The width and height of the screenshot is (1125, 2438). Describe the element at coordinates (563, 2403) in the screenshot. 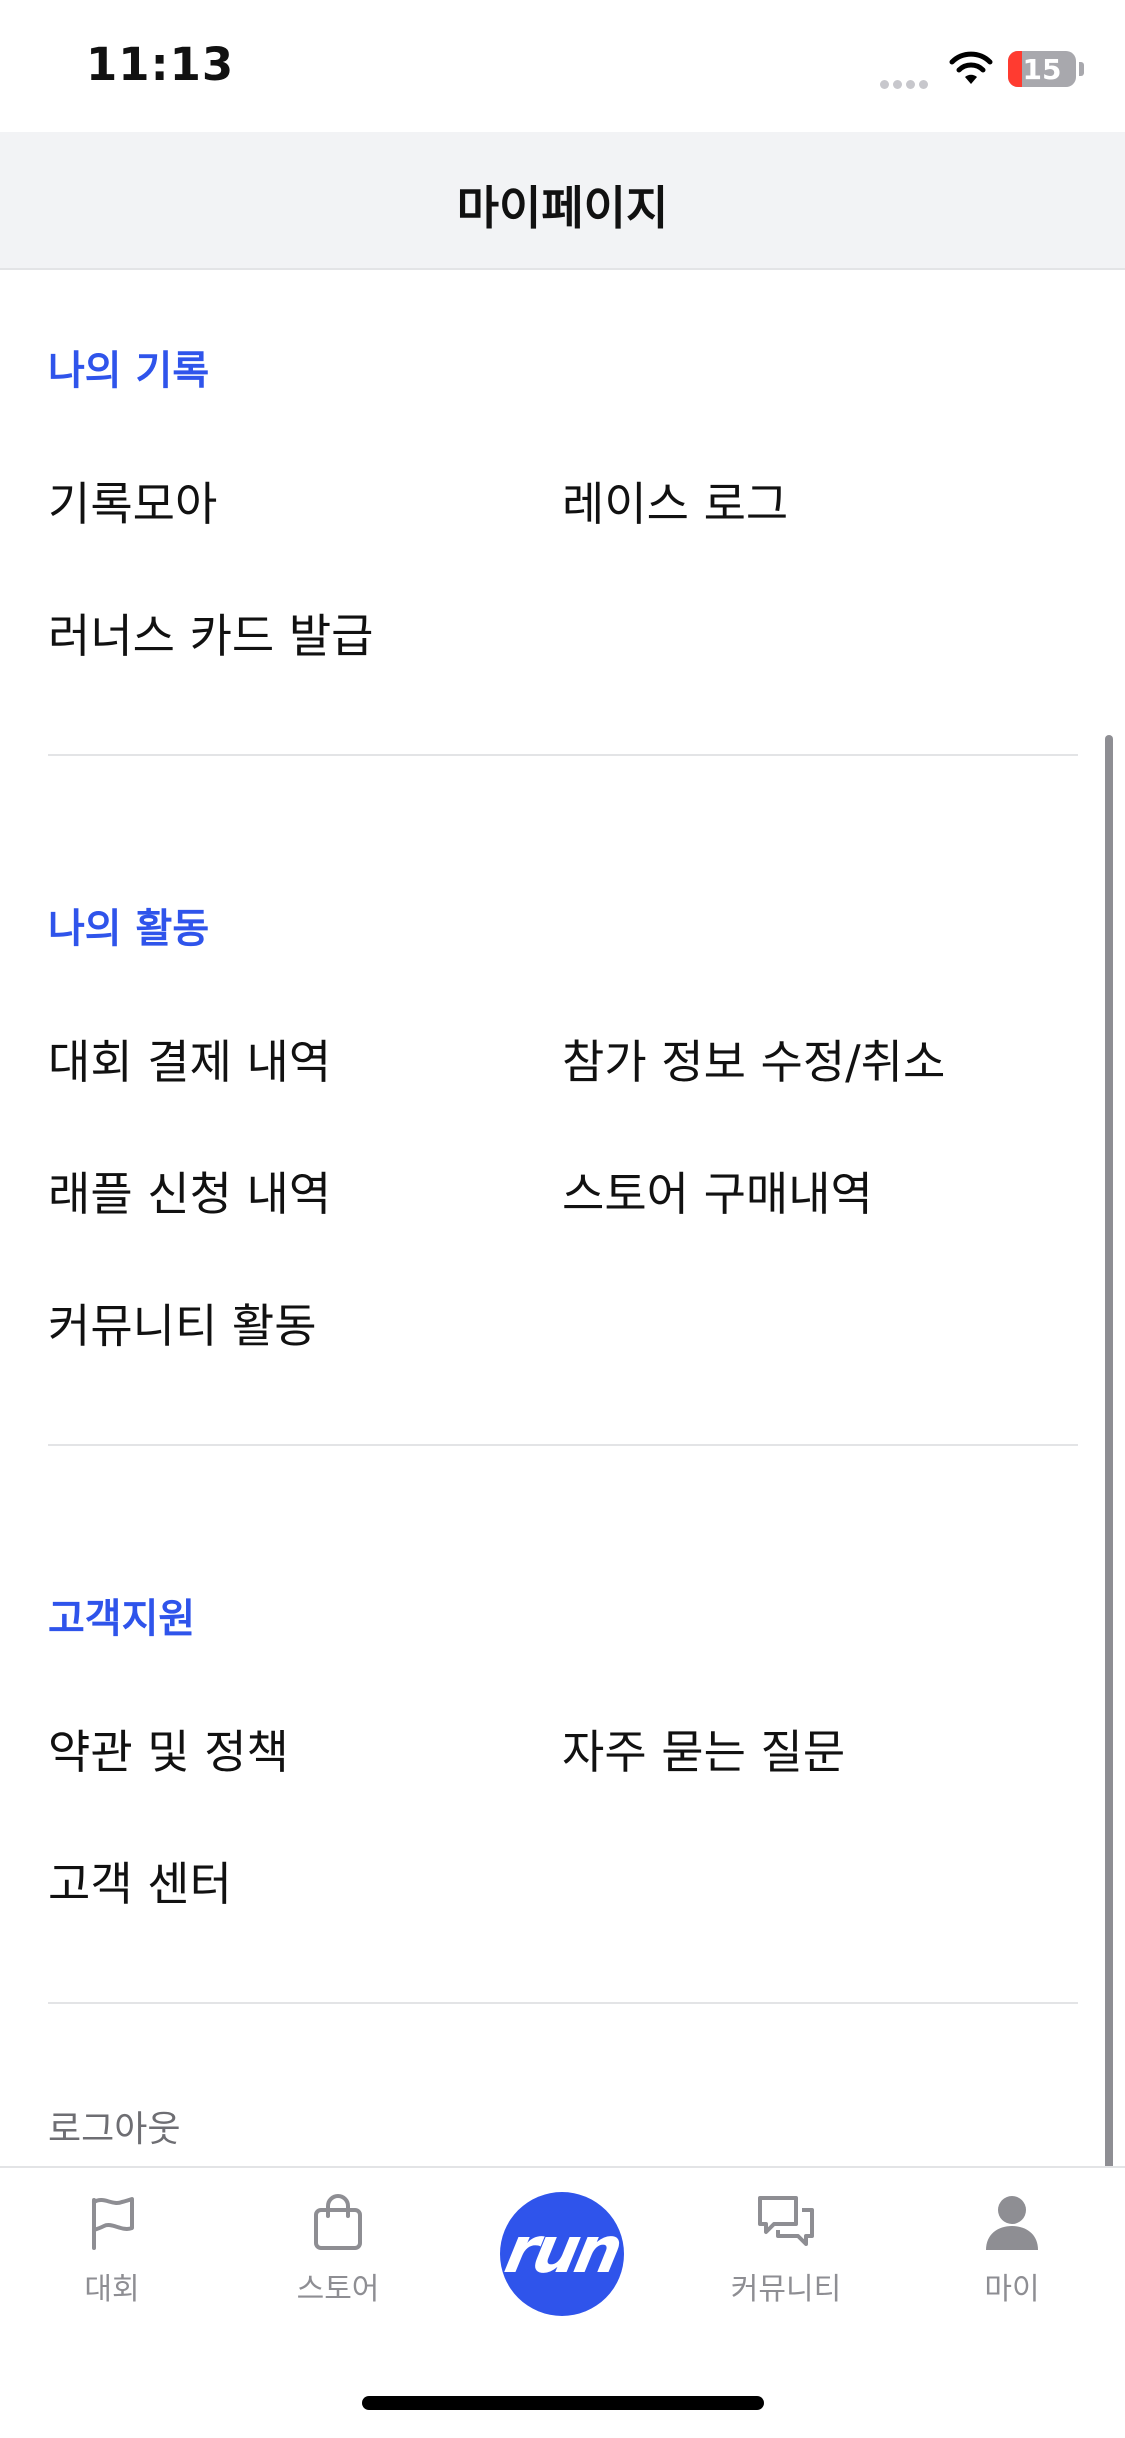

I see `home-indicator` at that location.